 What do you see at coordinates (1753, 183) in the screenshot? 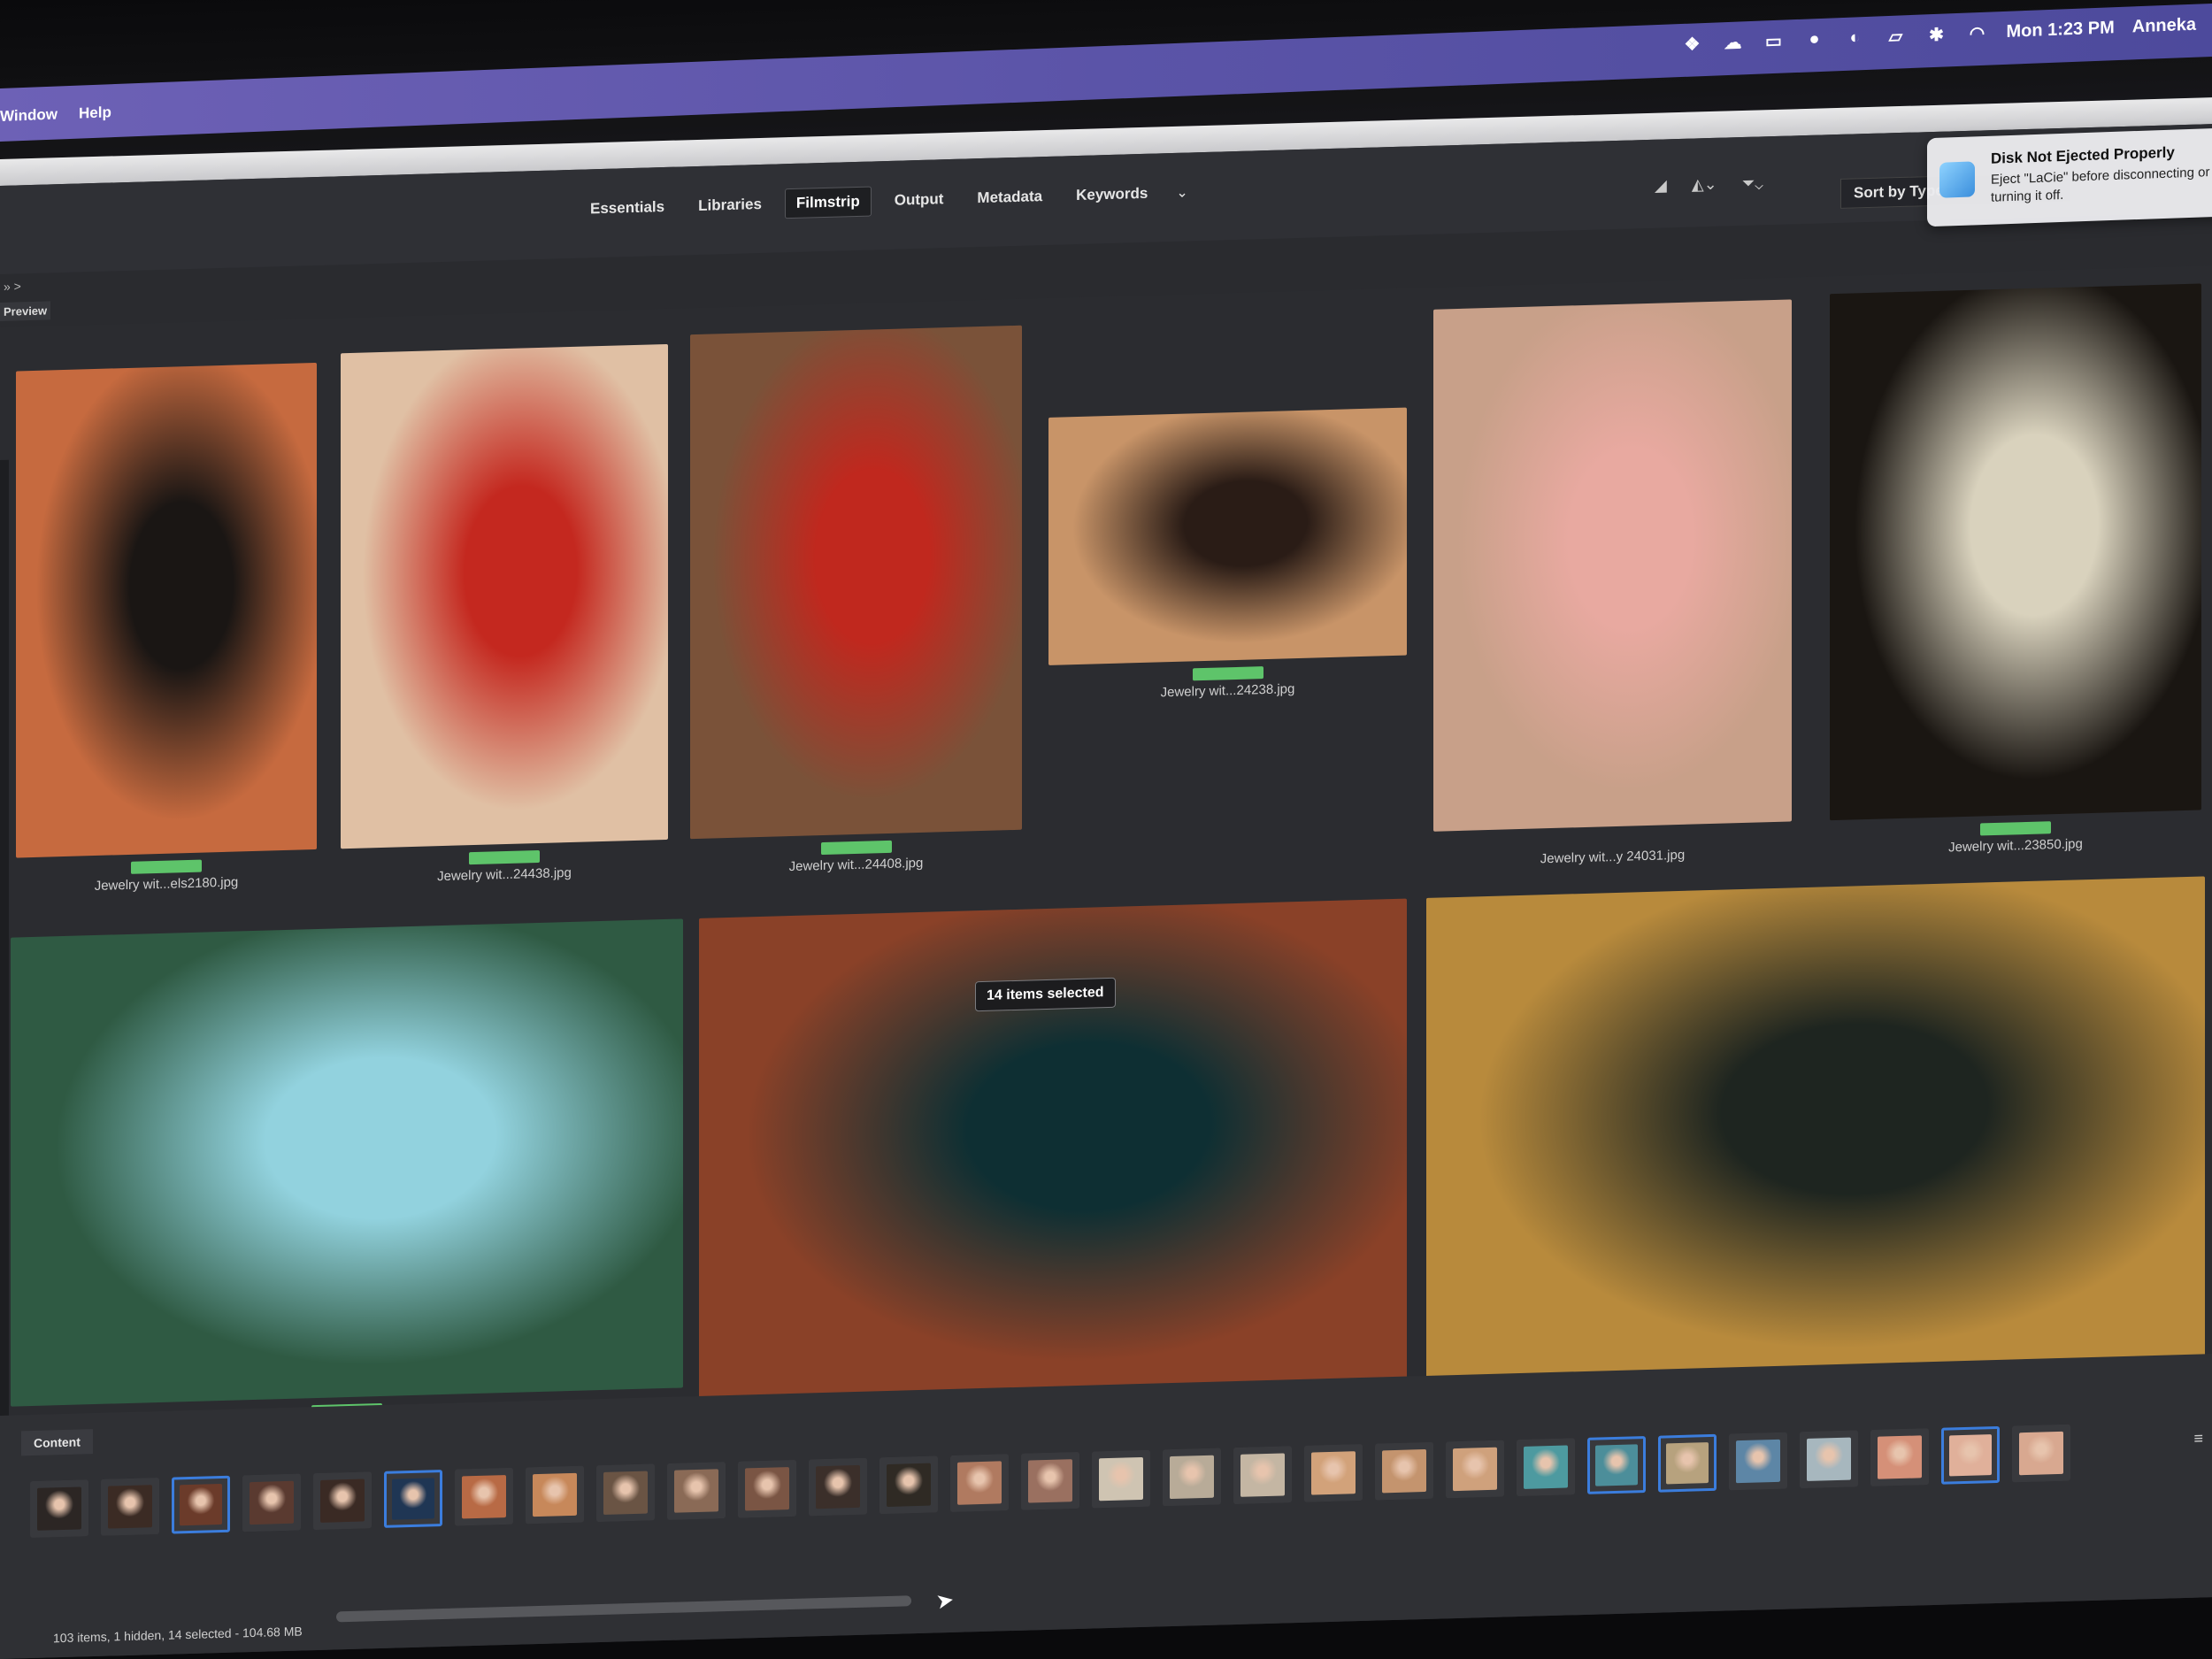
I see `filter-icon: ⏷⌄` at bounding box center [1753, 183].